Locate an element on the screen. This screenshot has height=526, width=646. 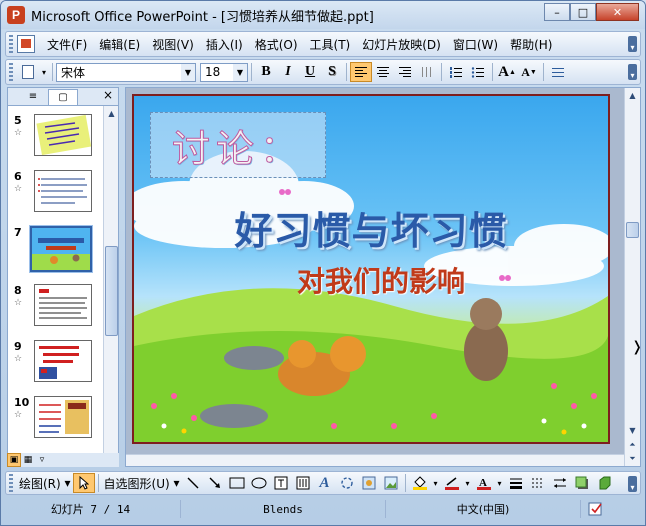
vertical-textbox-icon is located at coordinates (303, 483).